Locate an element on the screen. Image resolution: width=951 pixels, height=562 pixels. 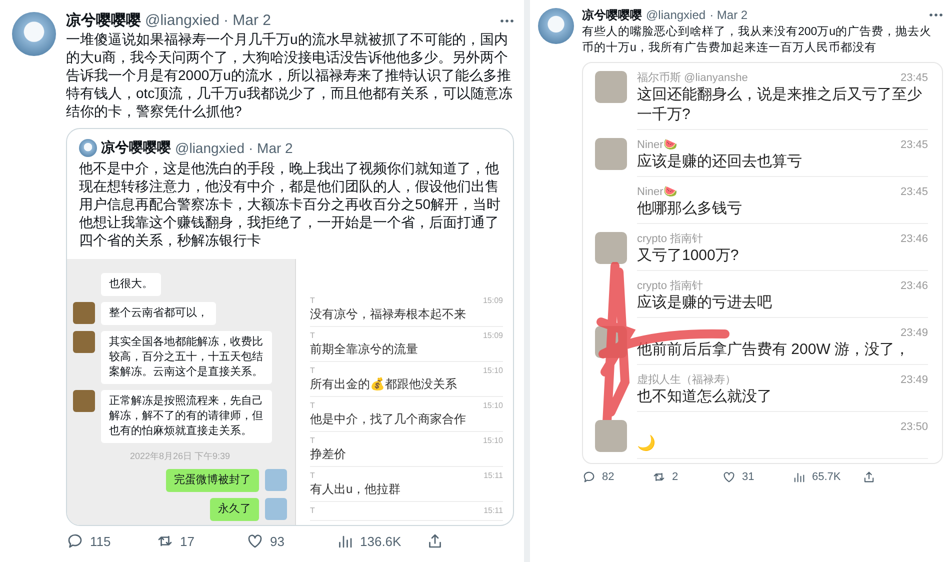
chat-bubble: 完蛋微博被封了 is located at coordinates (212, 480).